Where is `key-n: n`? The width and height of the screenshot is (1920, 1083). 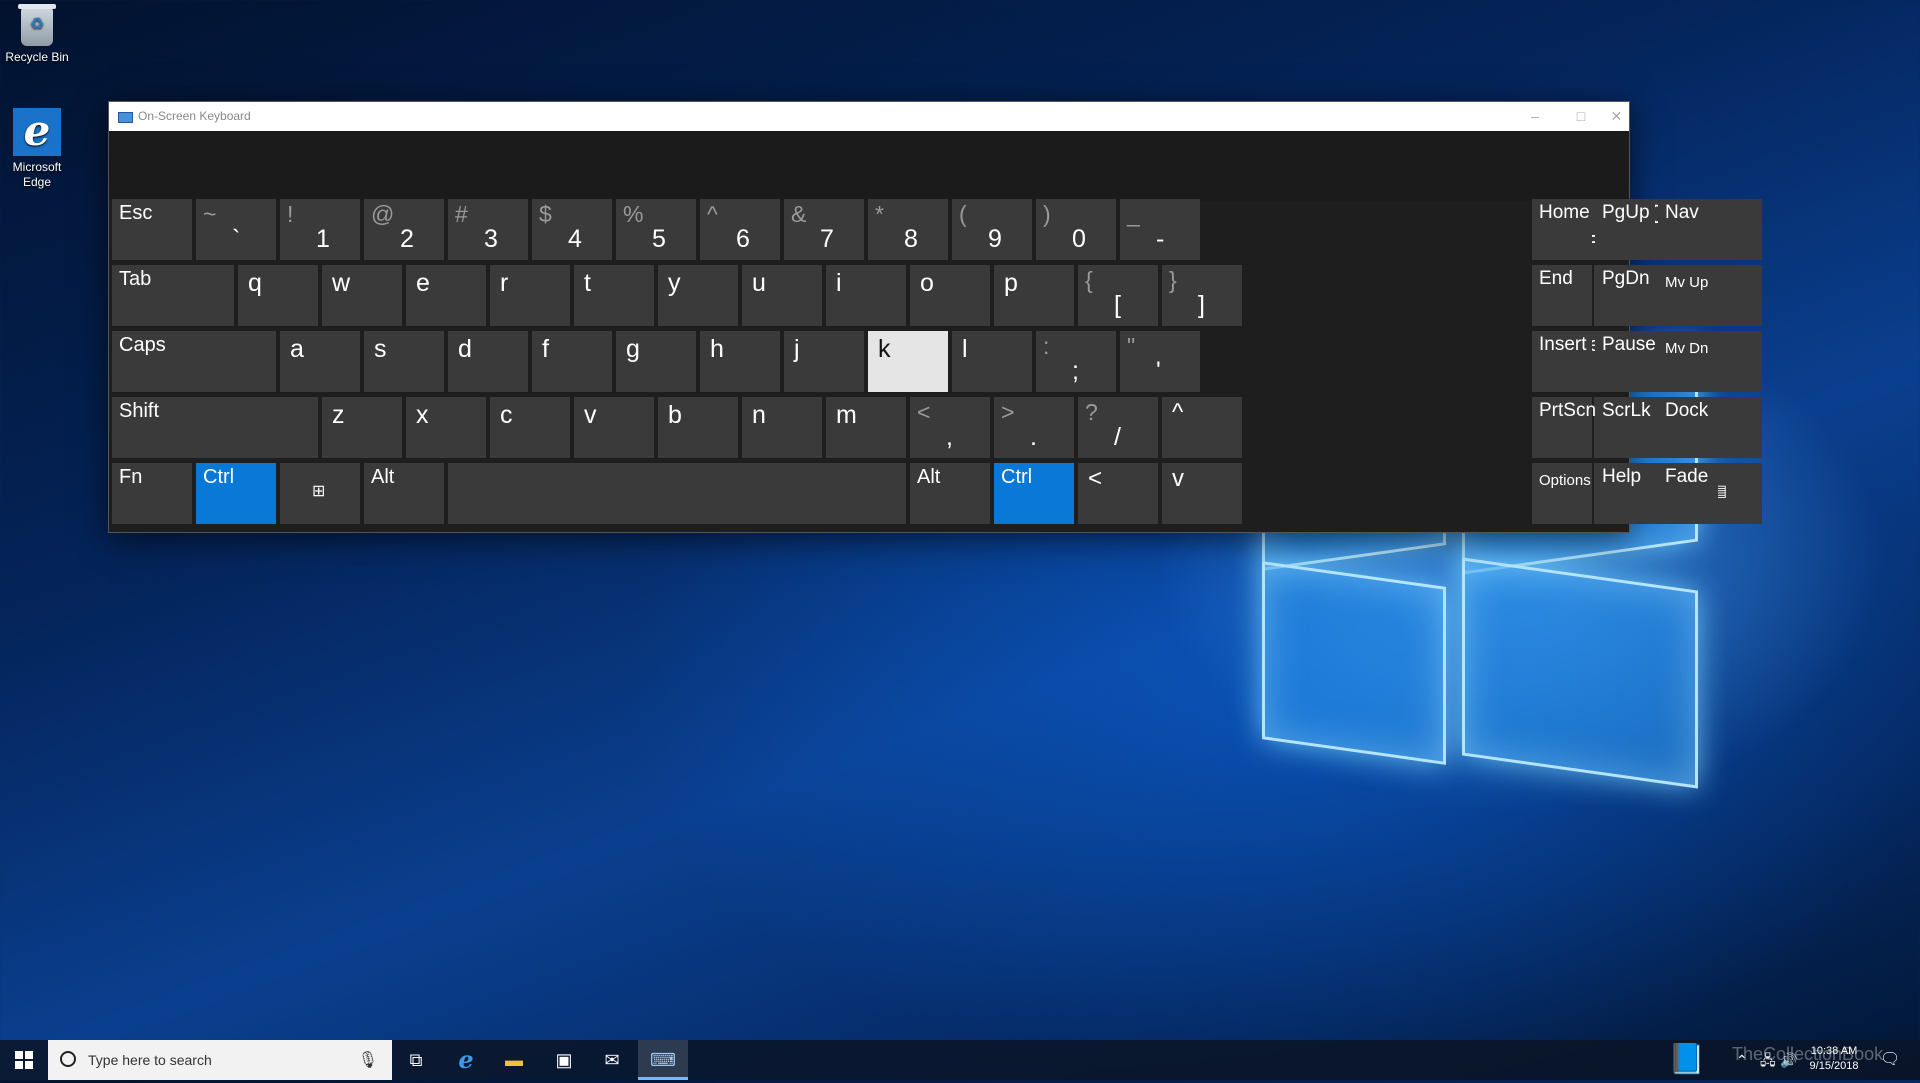
key-n: n is located at coordinates (782, 427).